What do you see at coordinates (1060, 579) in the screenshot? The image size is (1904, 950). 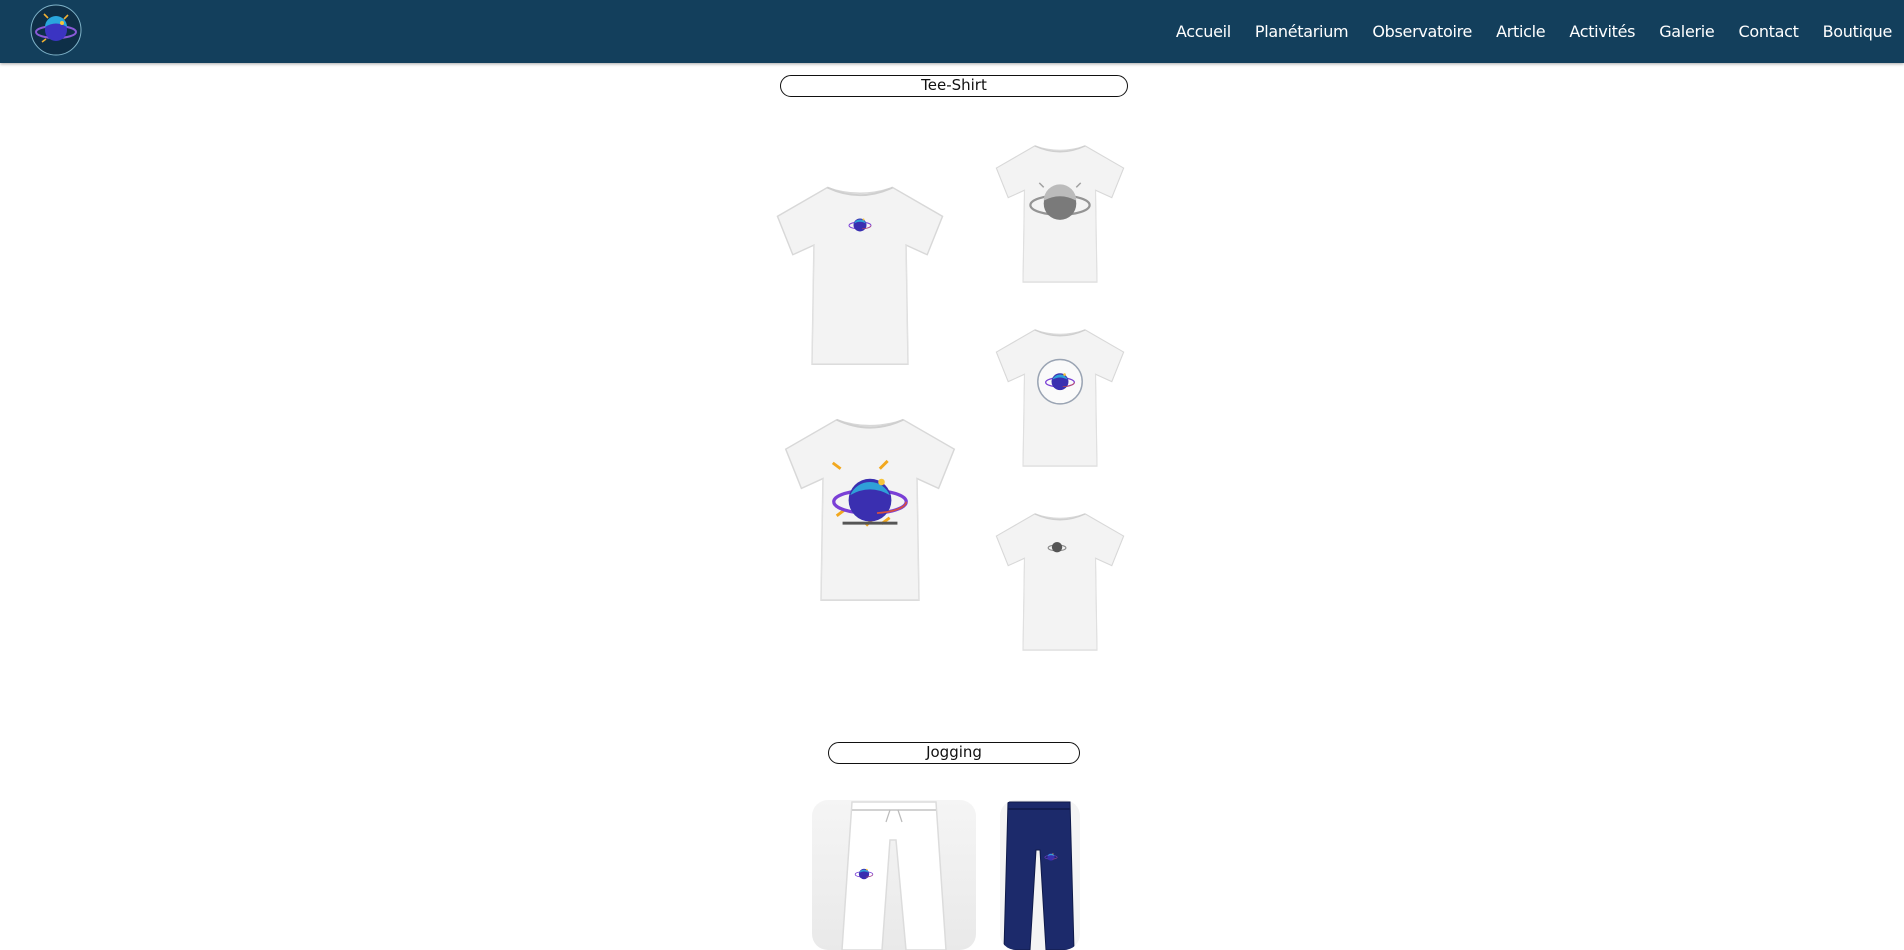 I see `tshirt-mini-grey-logo-icon` at bounding box center [1060, 579].